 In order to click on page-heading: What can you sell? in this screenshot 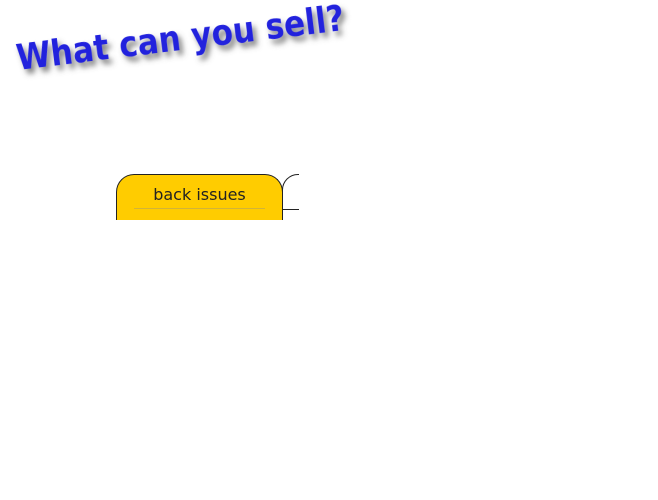, I will do `click(186, 41)`.